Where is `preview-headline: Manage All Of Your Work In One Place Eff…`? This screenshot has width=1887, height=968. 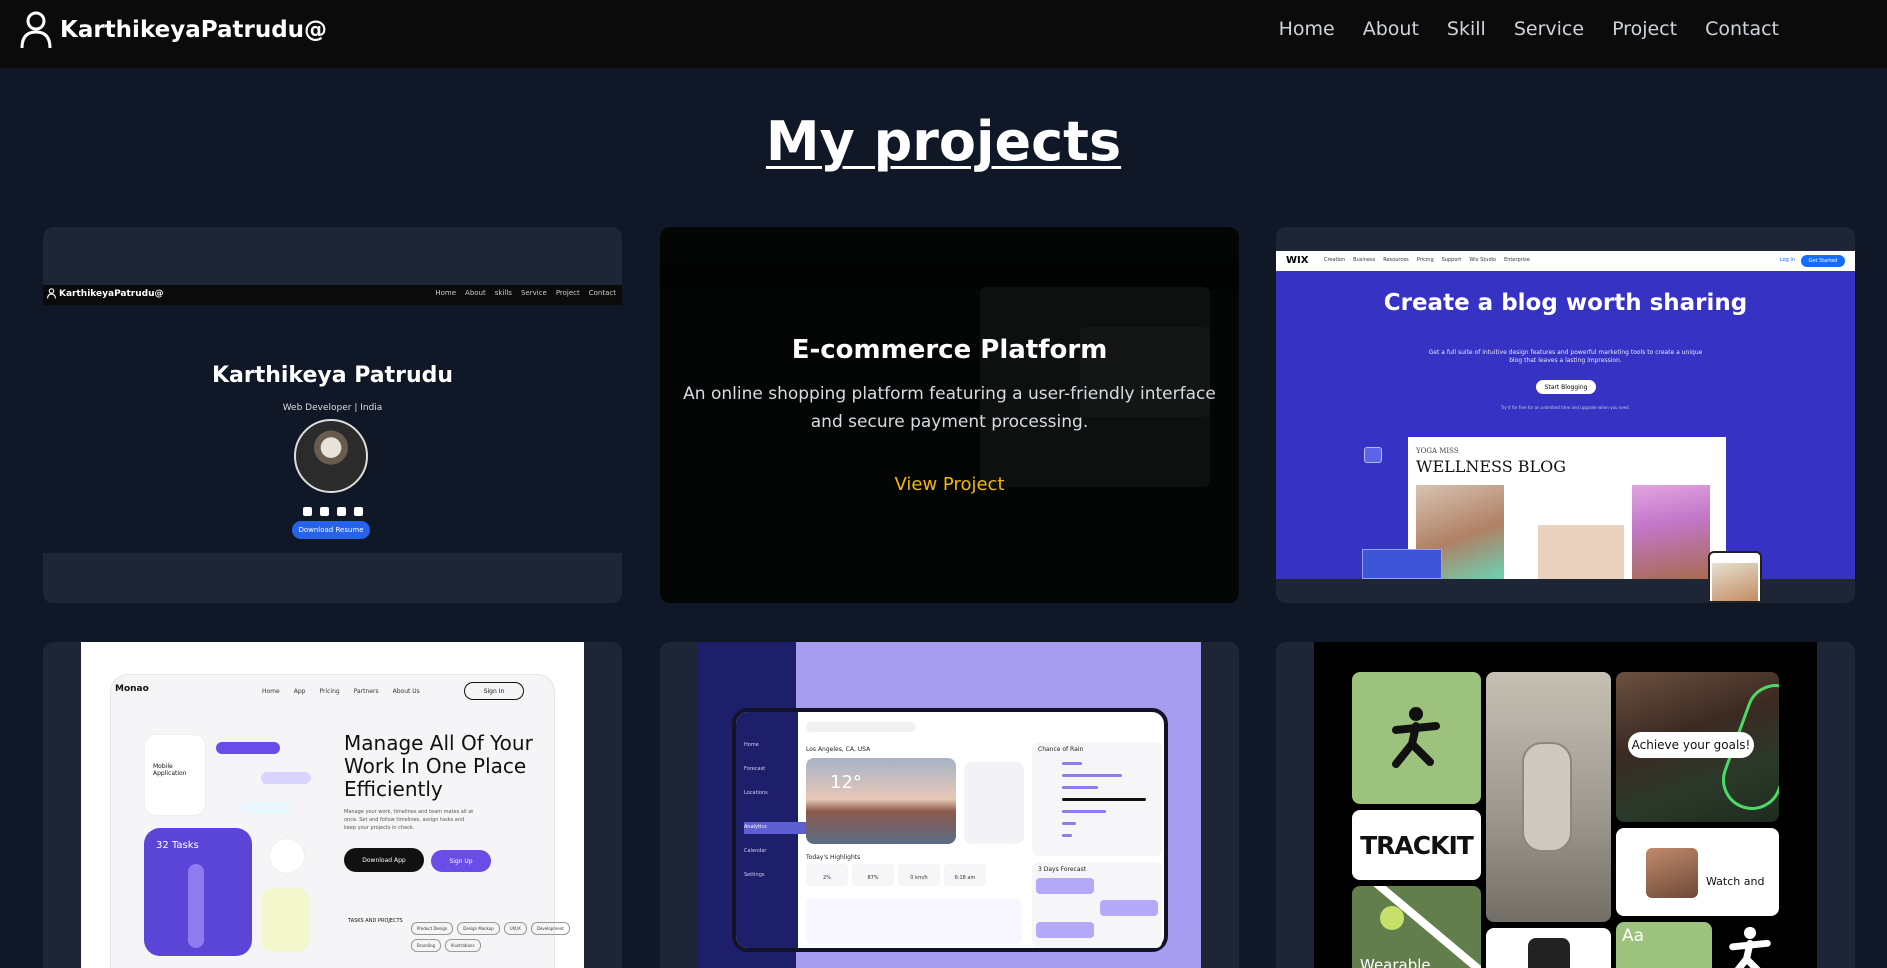
preview-headline: Manage All Of Your Work In One Place Eff… is located at coordinates (438, 766).